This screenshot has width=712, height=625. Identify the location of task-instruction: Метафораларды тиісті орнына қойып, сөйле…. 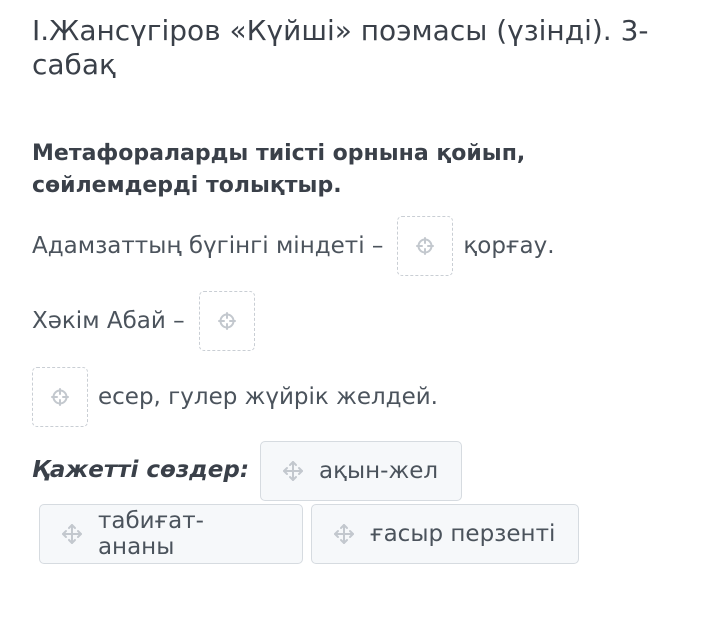
(279, 169).